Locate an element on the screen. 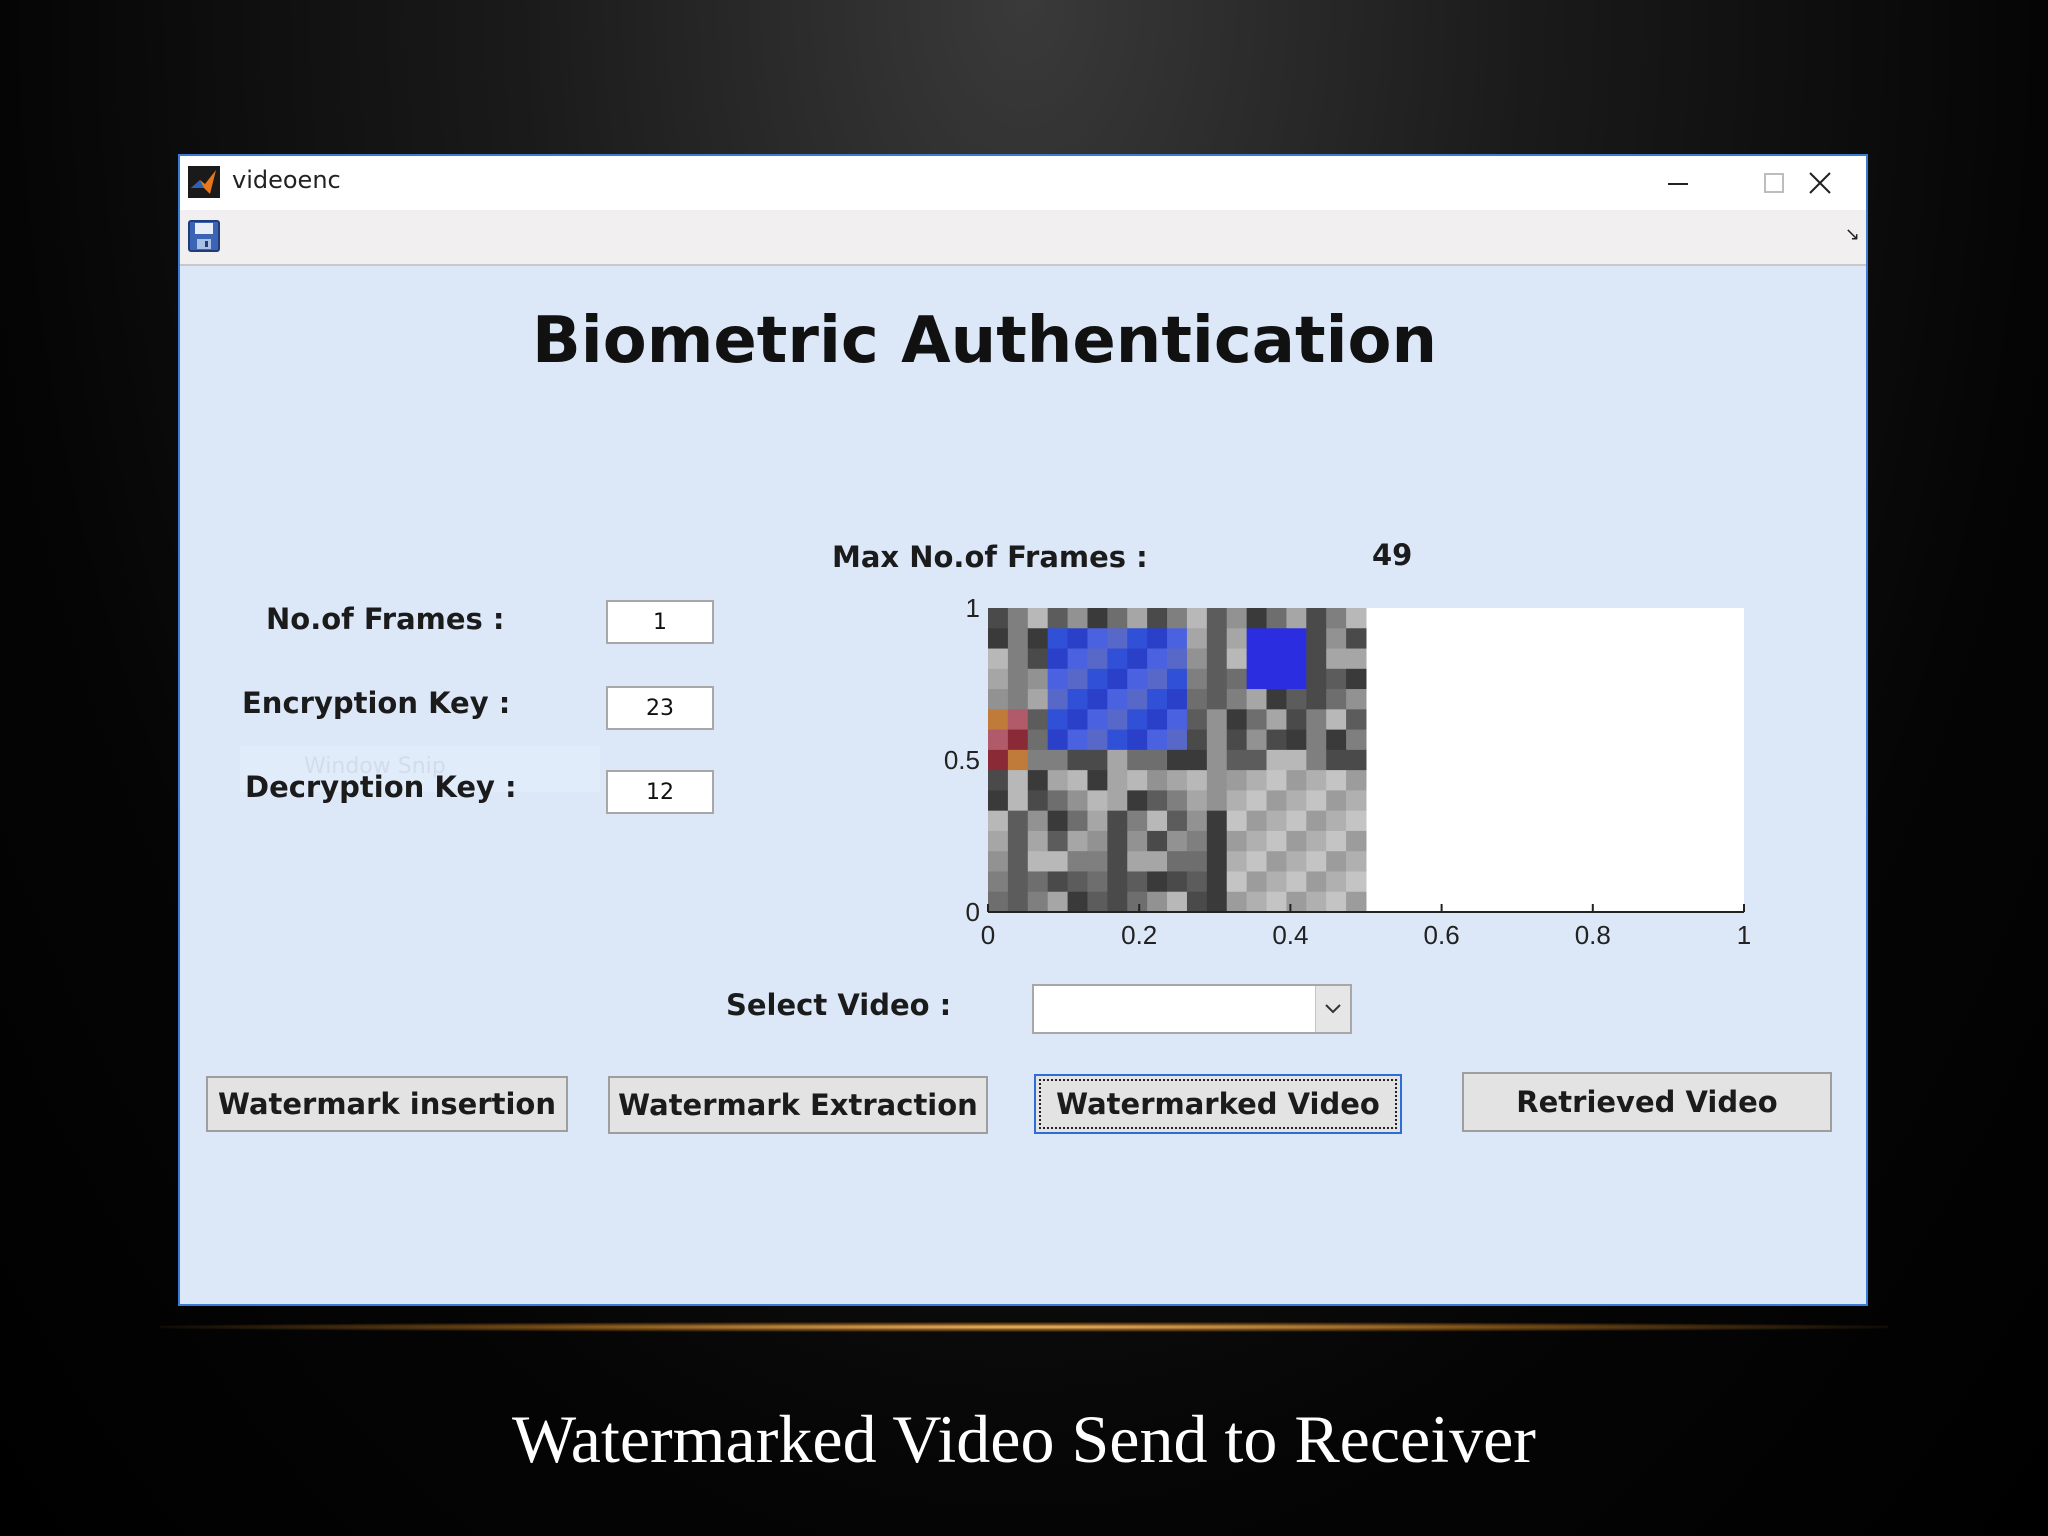 This screenshot has width=2048, height=1536. decryption-key-input: 12 is located at coordinates (660, 792).